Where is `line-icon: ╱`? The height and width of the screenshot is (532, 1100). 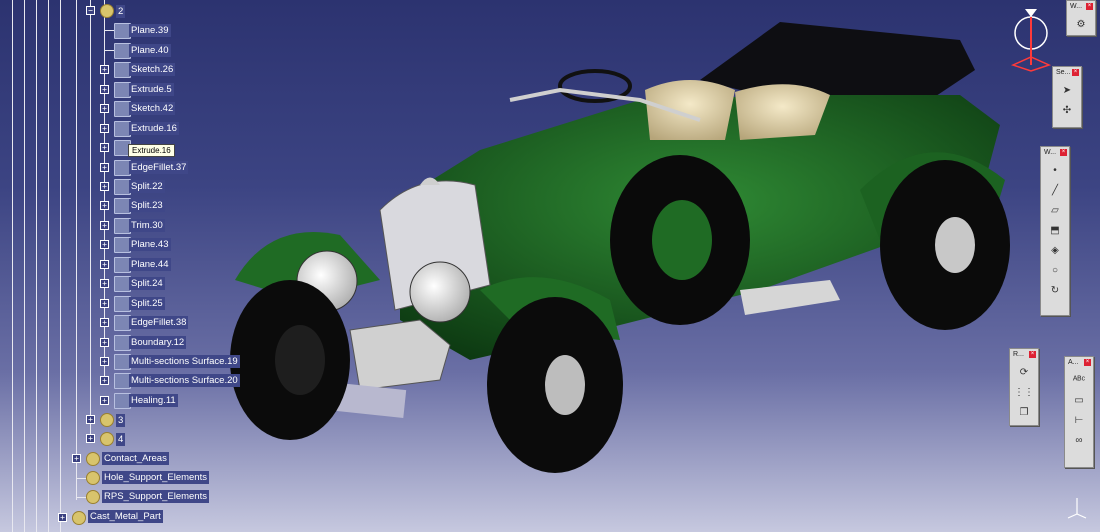 line-icon: ╱ is located at coordinates (1055, 190).